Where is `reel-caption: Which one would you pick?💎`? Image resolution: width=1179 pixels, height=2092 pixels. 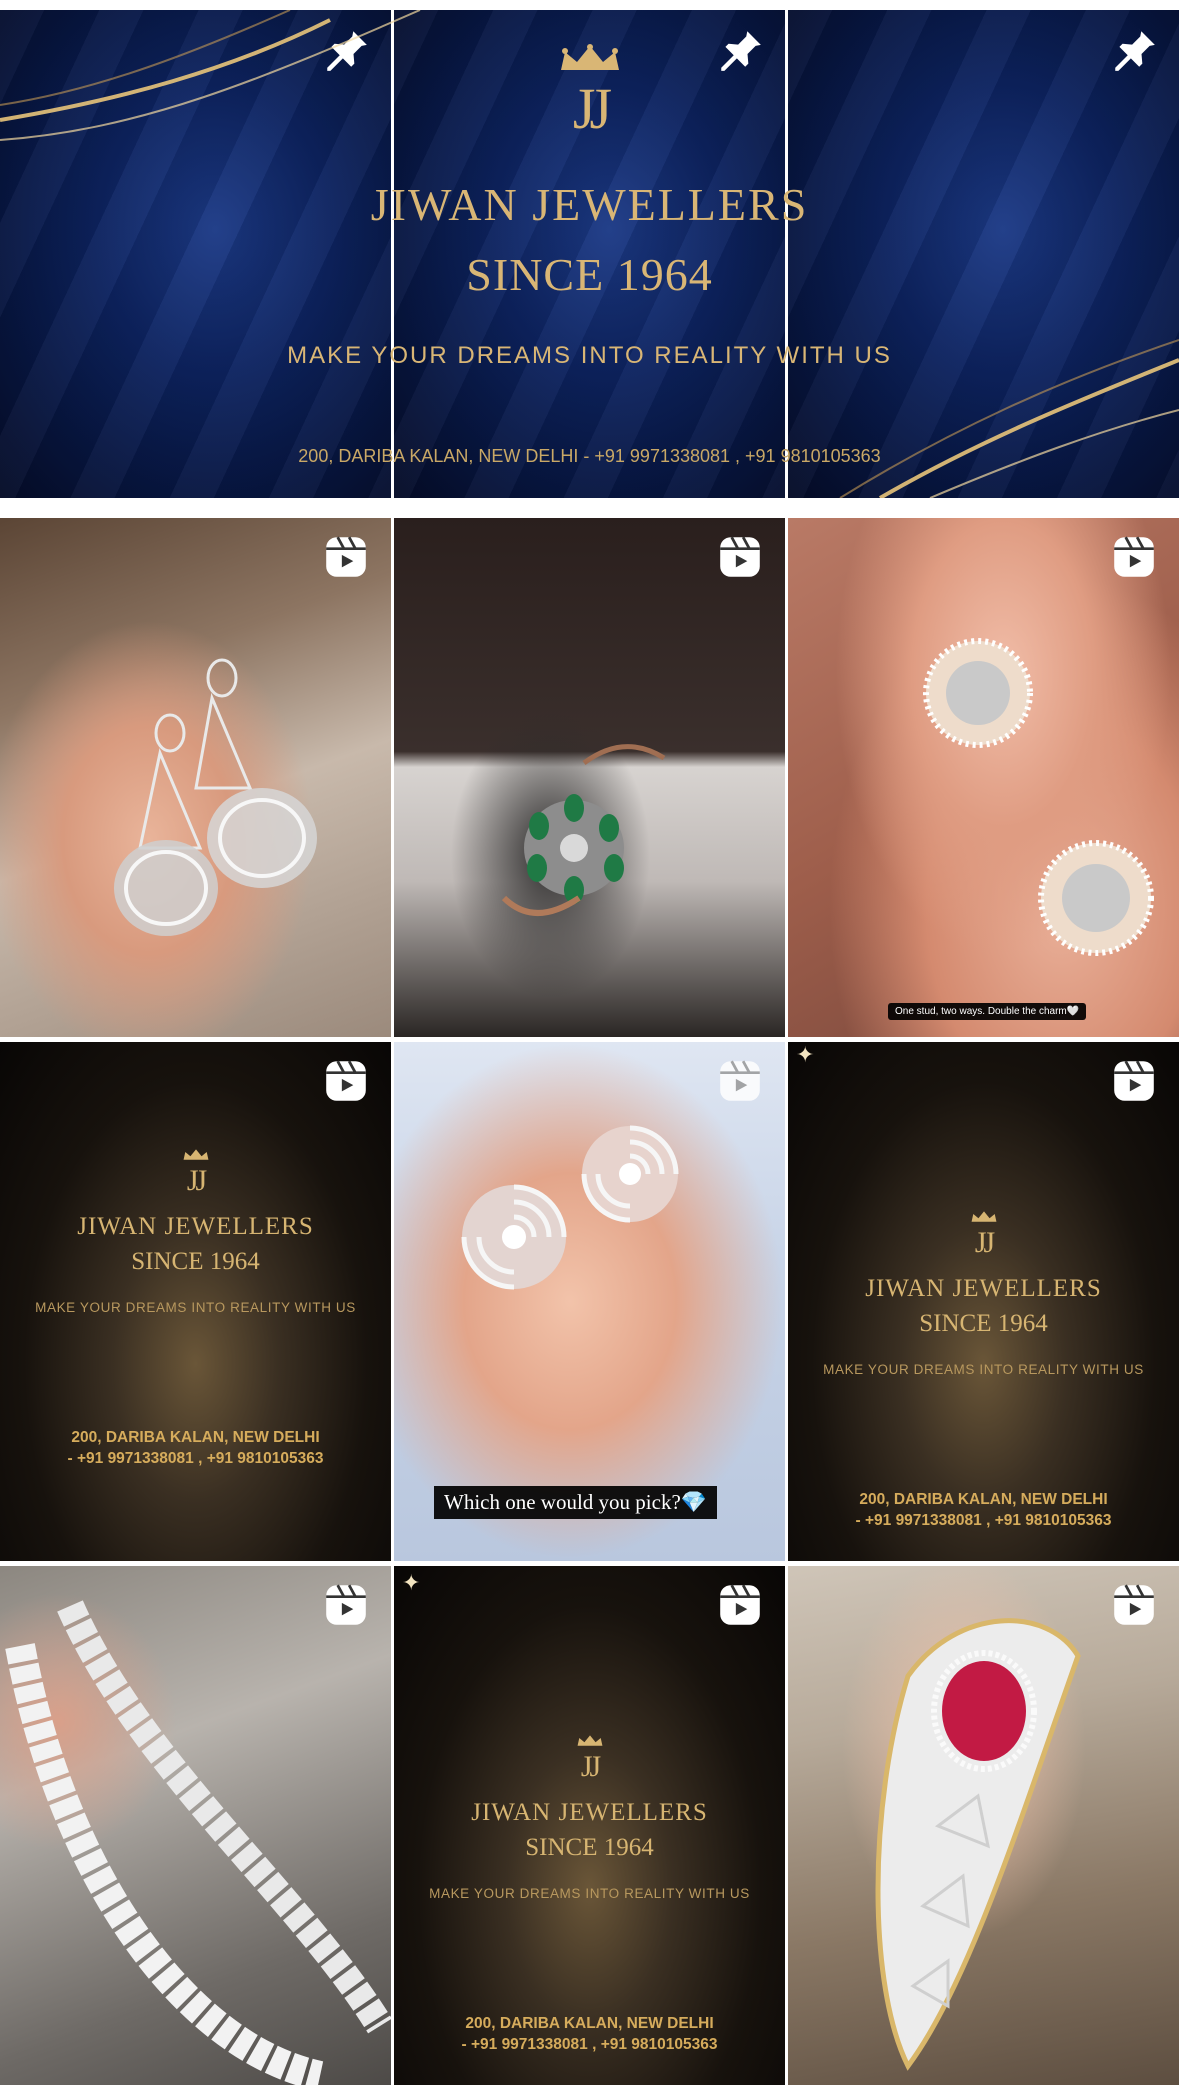
reel-caption: Which one would you pick?💎 is located at coordinates (575, 1502).